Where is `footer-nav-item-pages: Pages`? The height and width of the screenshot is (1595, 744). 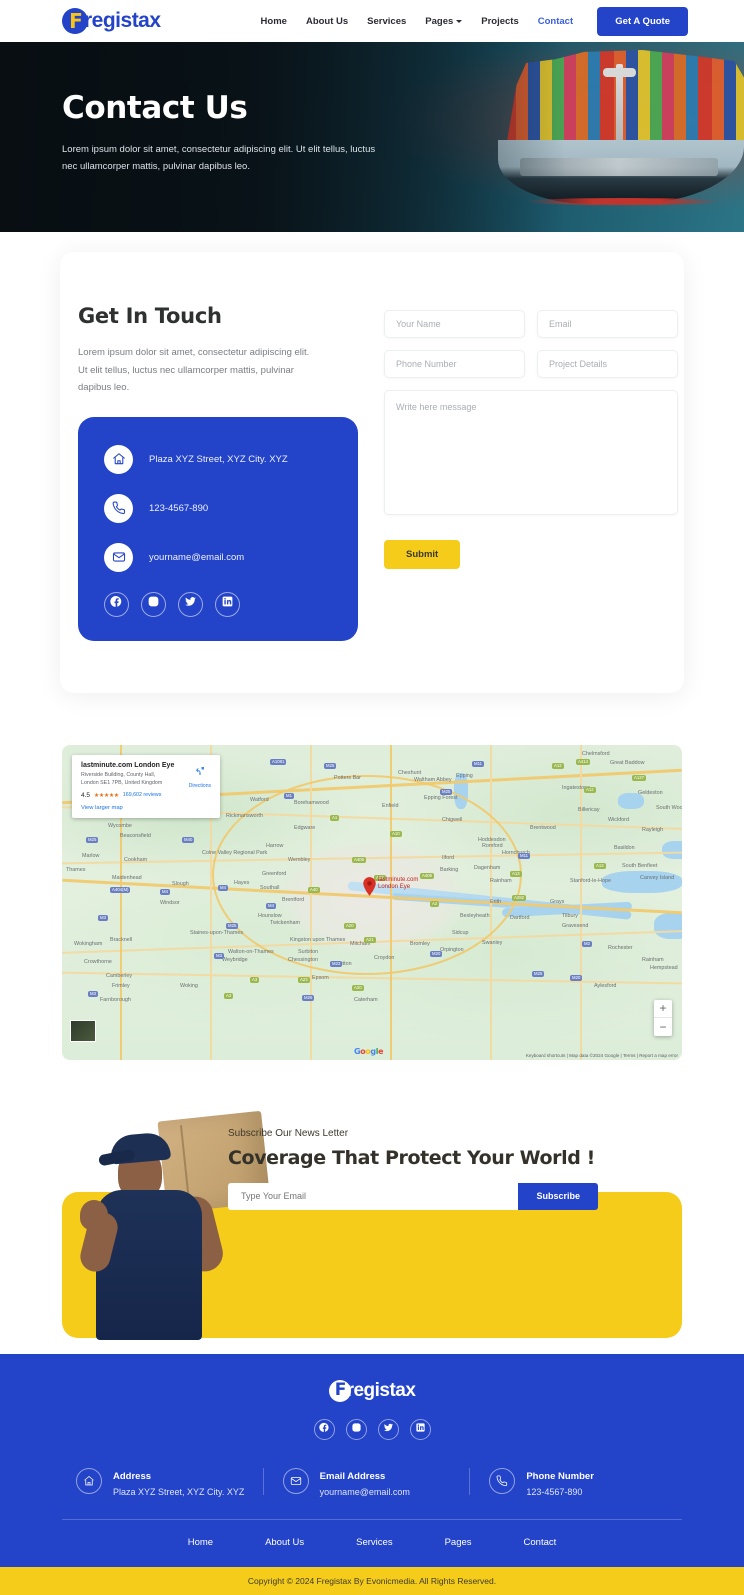 footer-nav-item-pages: Pages is located at coordinates (458, 1542).